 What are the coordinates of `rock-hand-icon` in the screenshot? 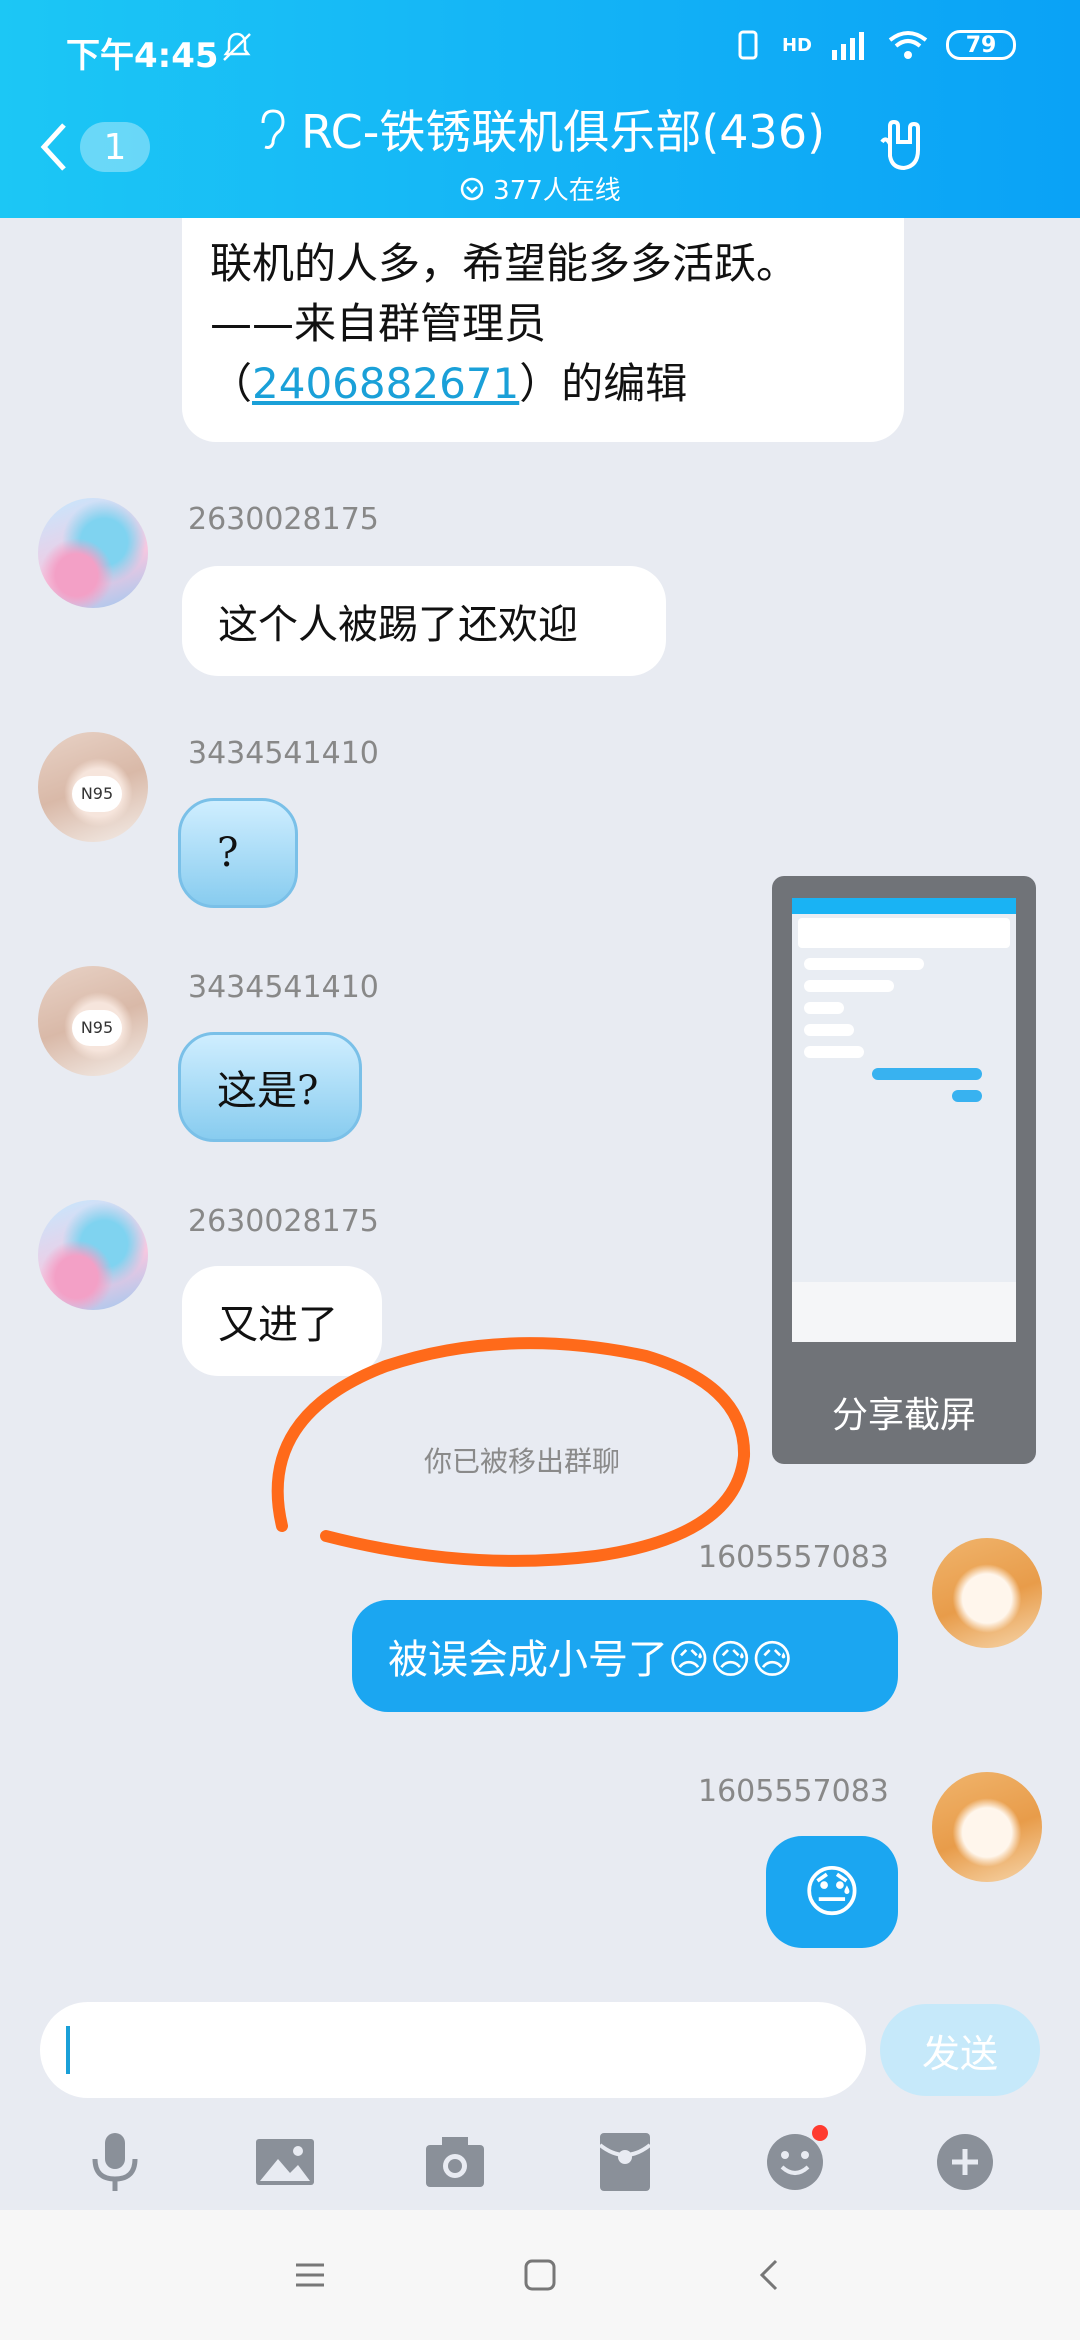 It's located at (906, 146).